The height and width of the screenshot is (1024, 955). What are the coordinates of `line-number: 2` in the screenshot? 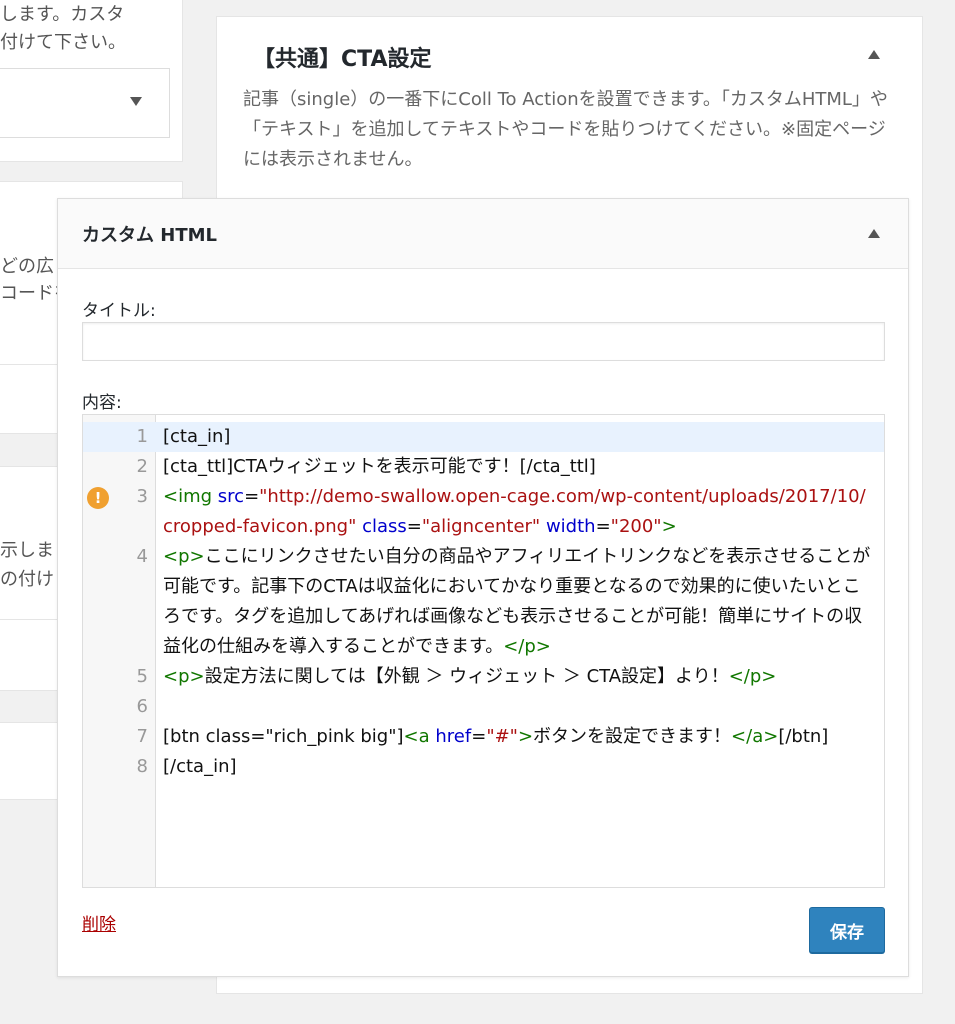 It's located at (142, 466).